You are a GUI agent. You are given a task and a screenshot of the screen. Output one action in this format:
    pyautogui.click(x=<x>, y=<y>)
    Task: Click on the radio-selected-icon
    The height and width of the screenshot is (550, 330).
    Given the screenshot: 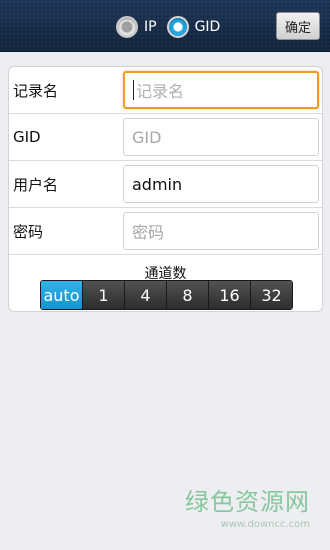 What is the action you would take?
    pyautogui.click(x=177, y=27)
    